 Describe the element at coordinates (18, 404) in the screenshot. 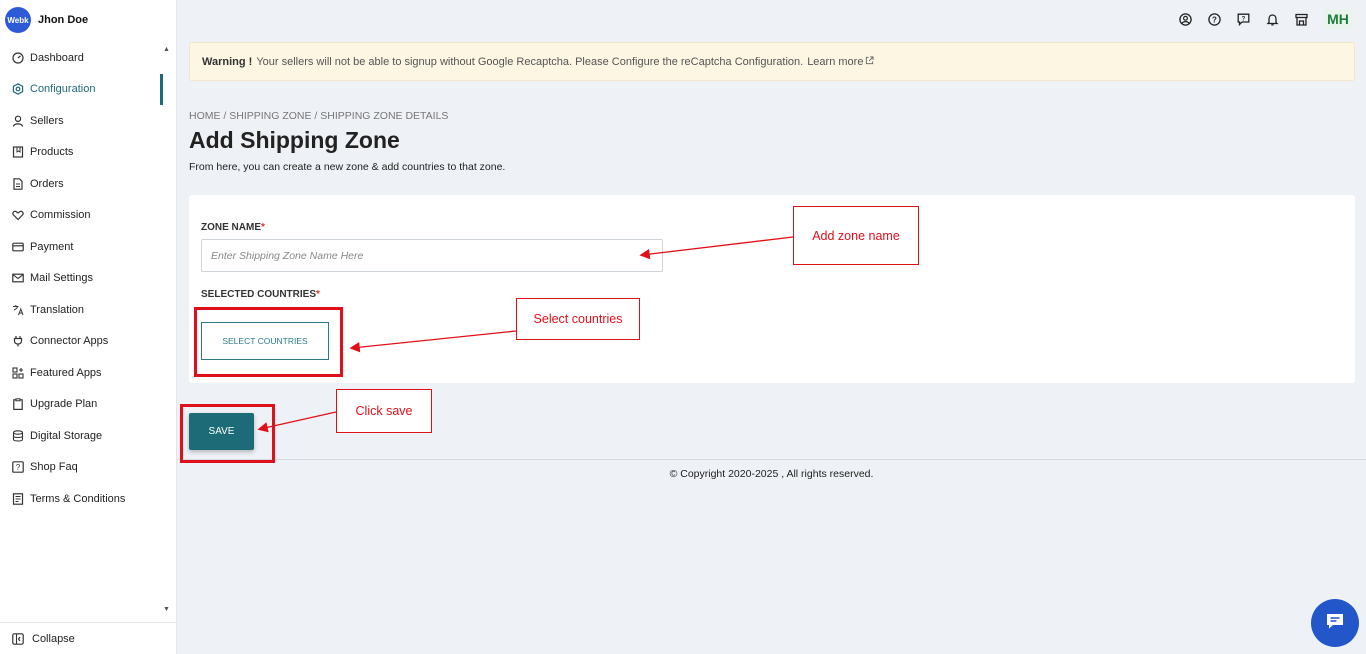

I see `clipboard-icon` at that location.